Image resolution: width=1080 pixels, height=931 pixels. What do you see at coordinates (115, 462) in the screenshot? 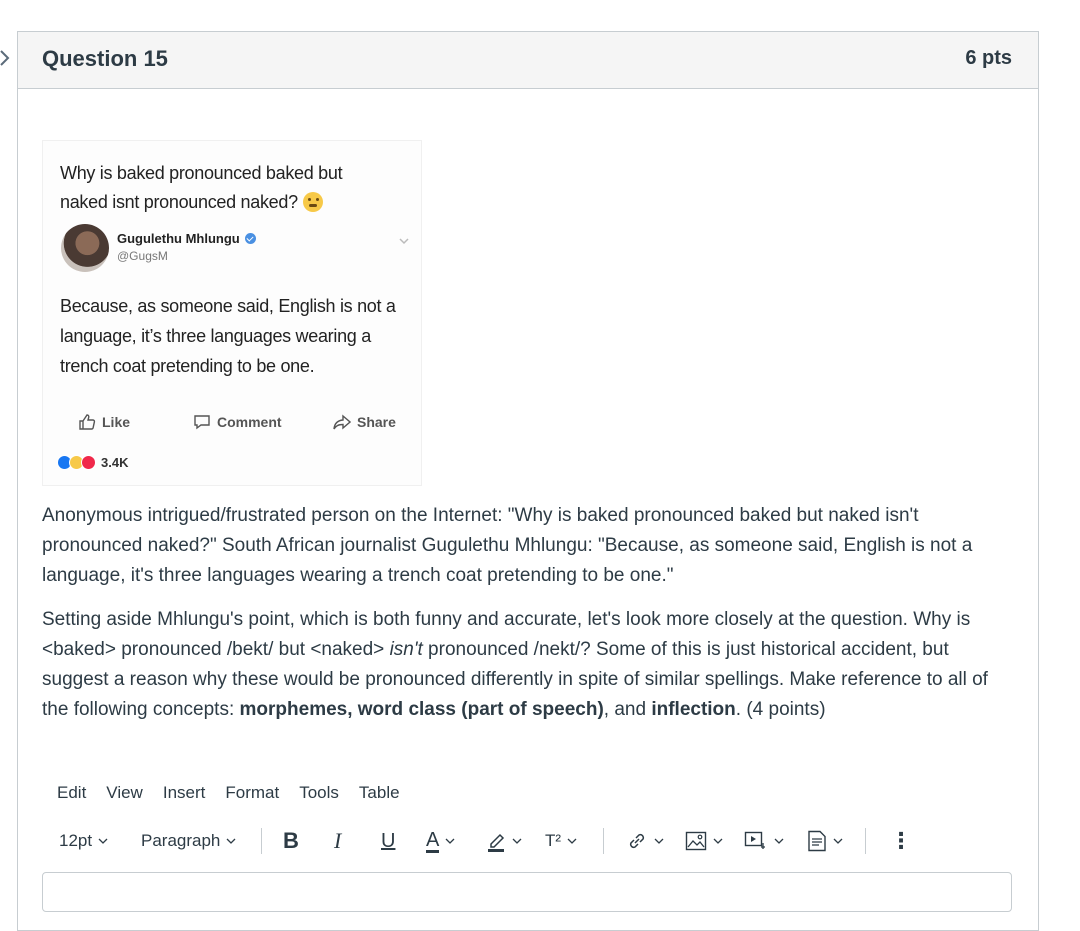
I see `reaction-count: 3.4K` at bounding box center [115, 462].